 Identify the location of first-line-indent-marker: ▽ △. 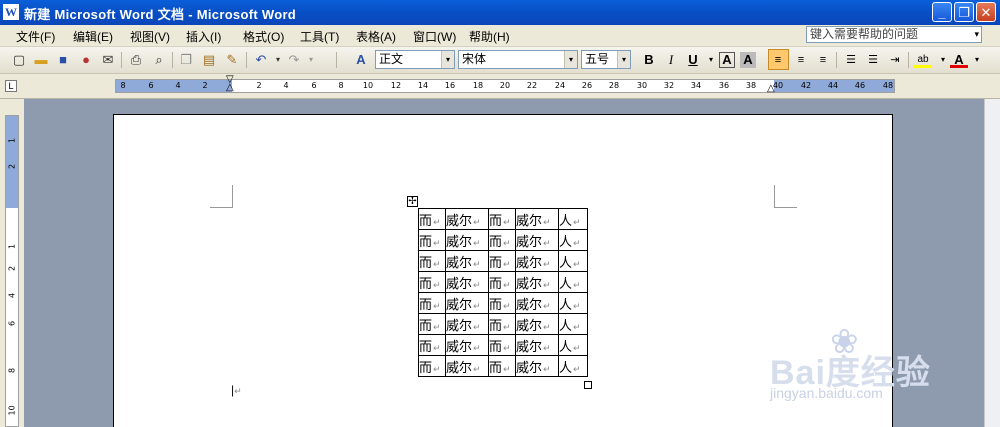
(230, 84).